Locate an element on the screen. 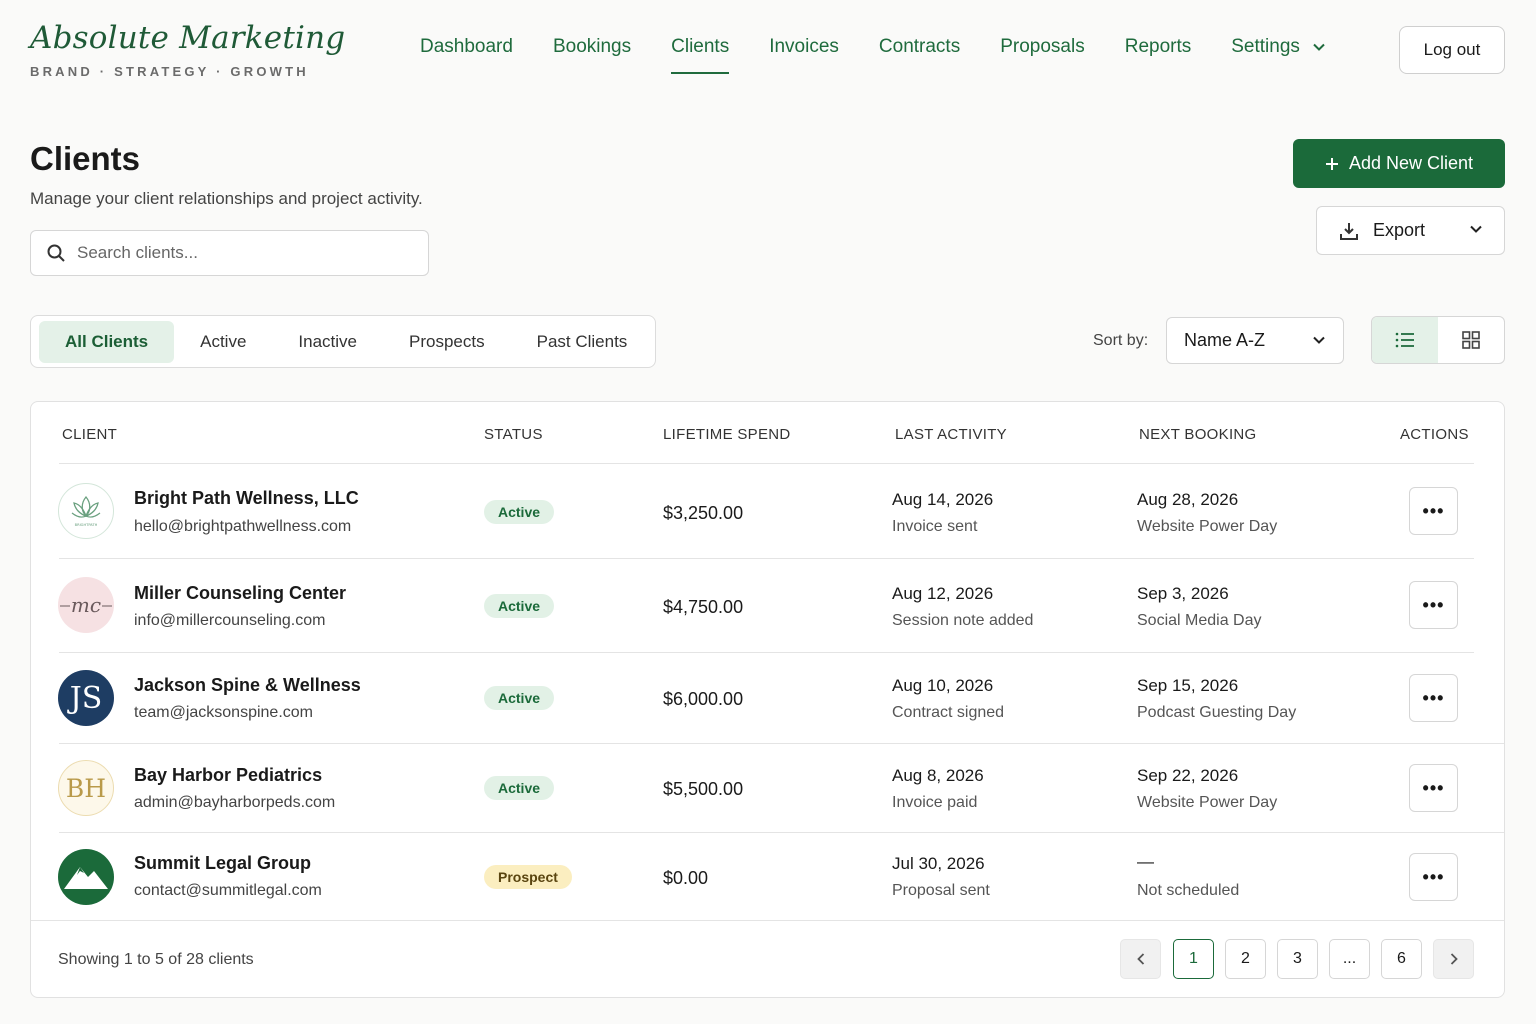  divider is located at coordinates (767, 920).